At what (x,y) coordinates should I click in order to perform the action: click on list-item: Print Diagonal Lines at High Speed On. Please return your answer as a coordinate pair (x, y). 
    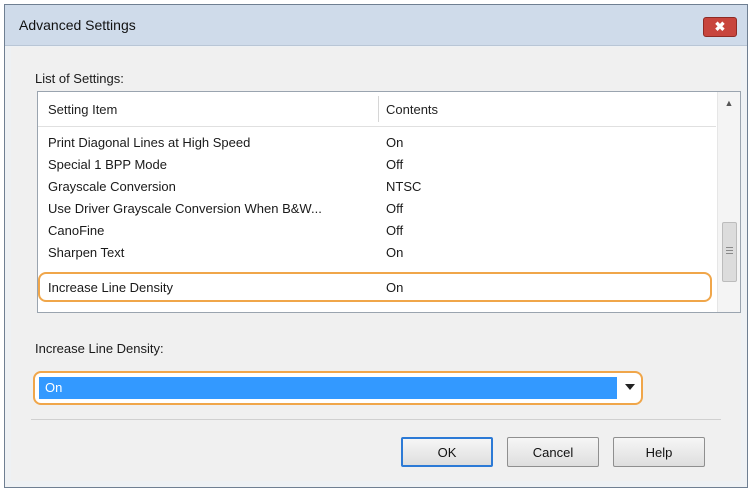
    Looking at the image, I should click on (377, 143).